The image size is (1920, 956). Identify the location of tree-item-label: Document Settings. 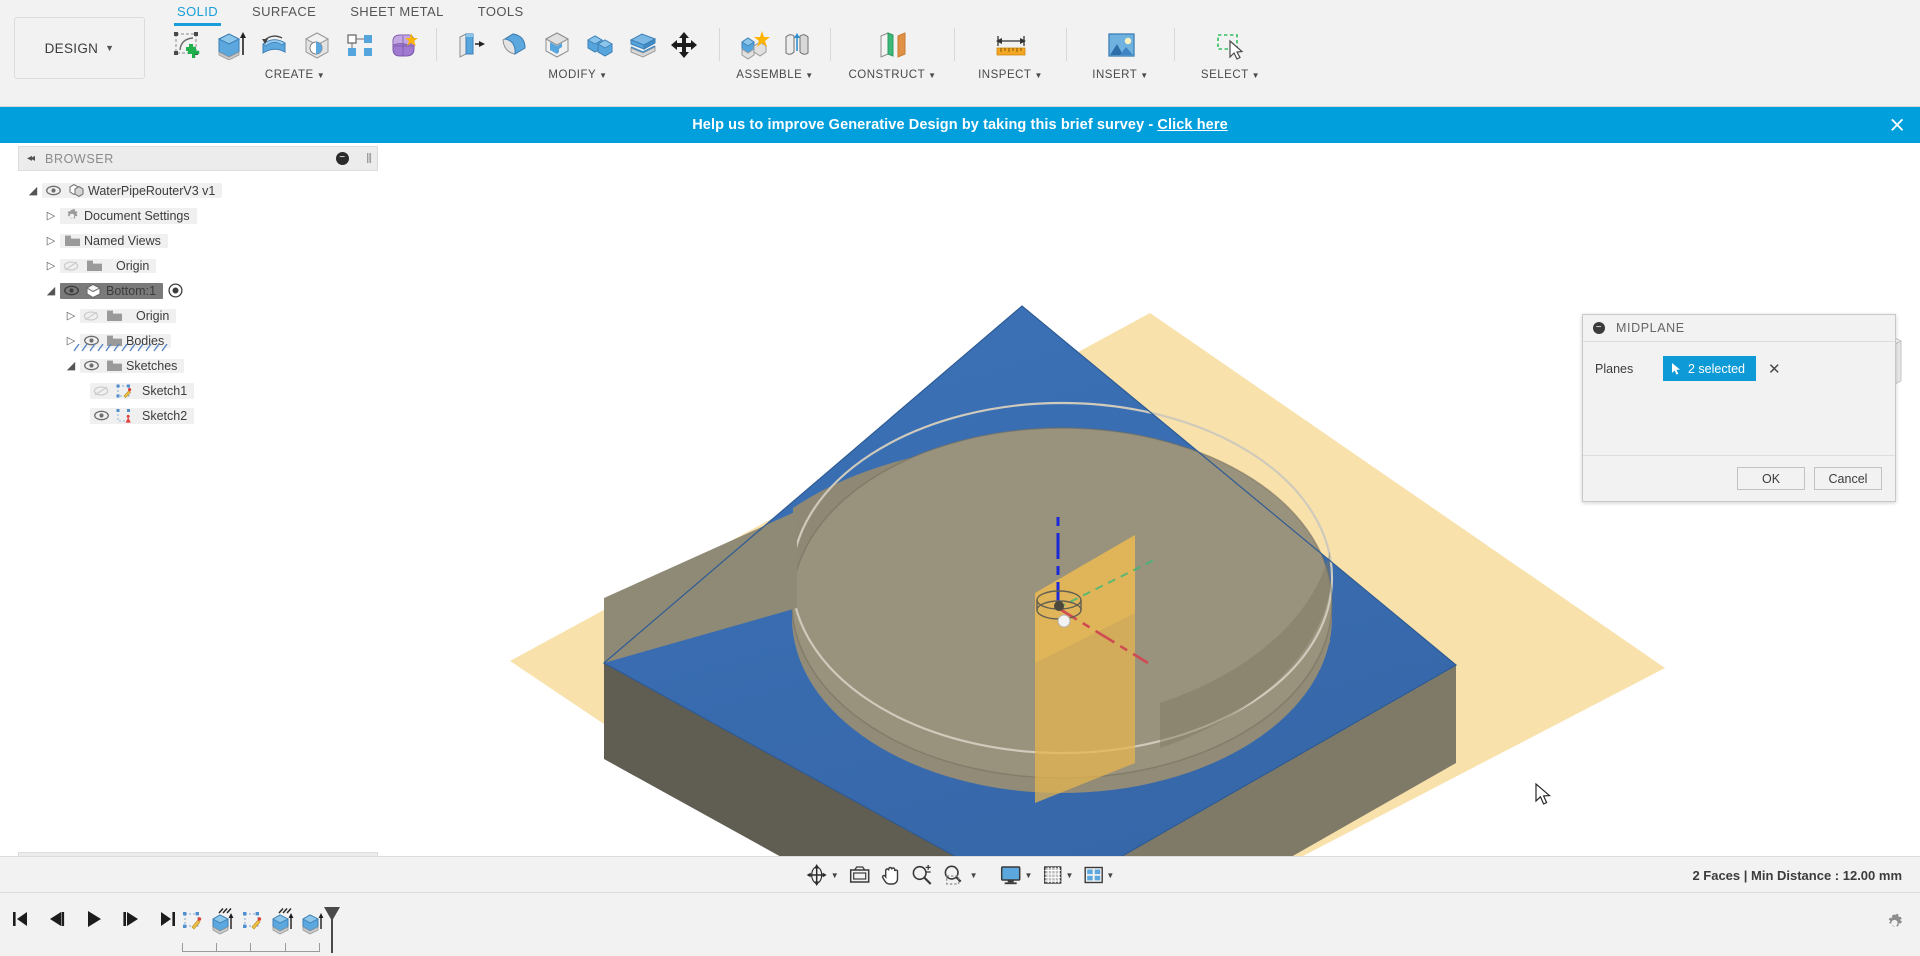
(137, 215).